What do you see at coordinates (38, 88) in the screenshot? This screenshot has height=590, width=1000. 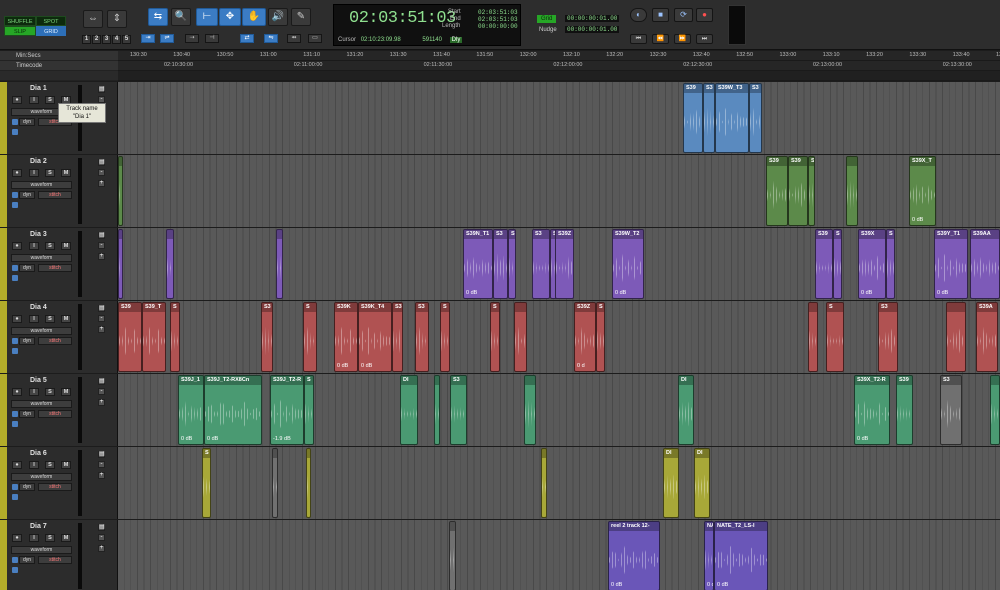 I see `track-name: Dia 1` at bounding box center [38, 88].